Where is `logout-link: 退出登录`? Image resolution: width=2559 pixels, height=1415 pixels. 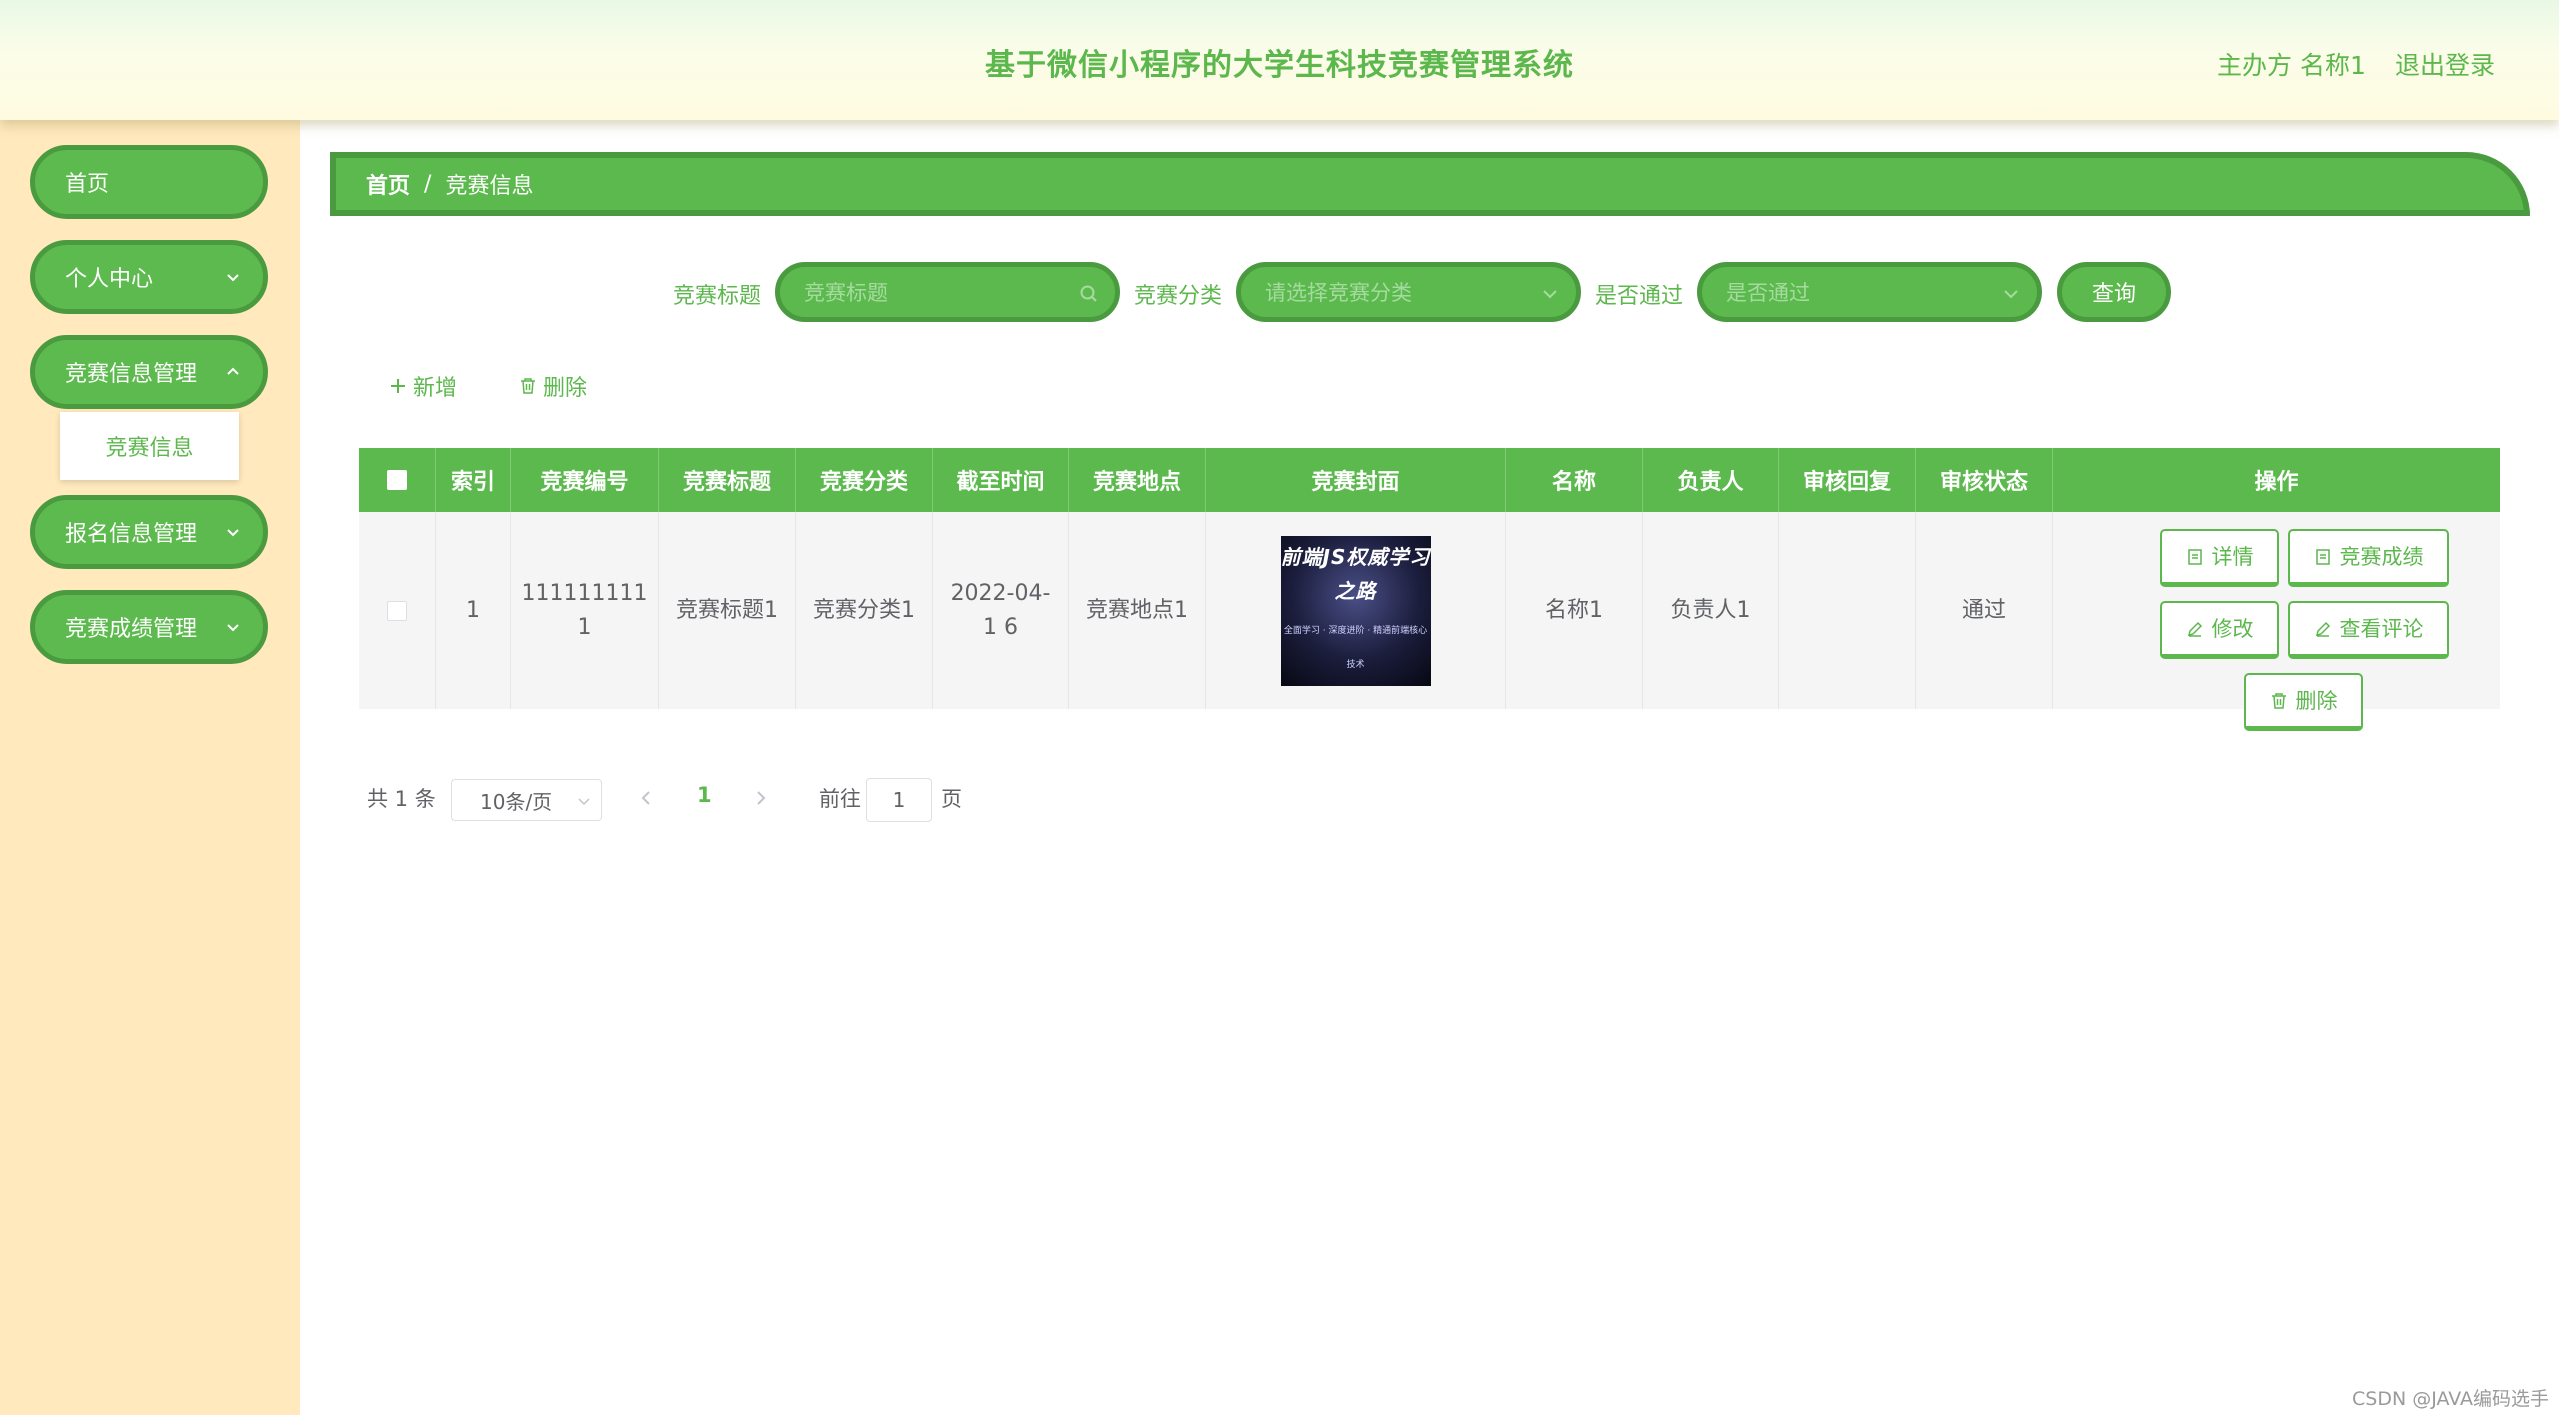 logout-link: 退出登录 is located at coordinates (2445, 64).